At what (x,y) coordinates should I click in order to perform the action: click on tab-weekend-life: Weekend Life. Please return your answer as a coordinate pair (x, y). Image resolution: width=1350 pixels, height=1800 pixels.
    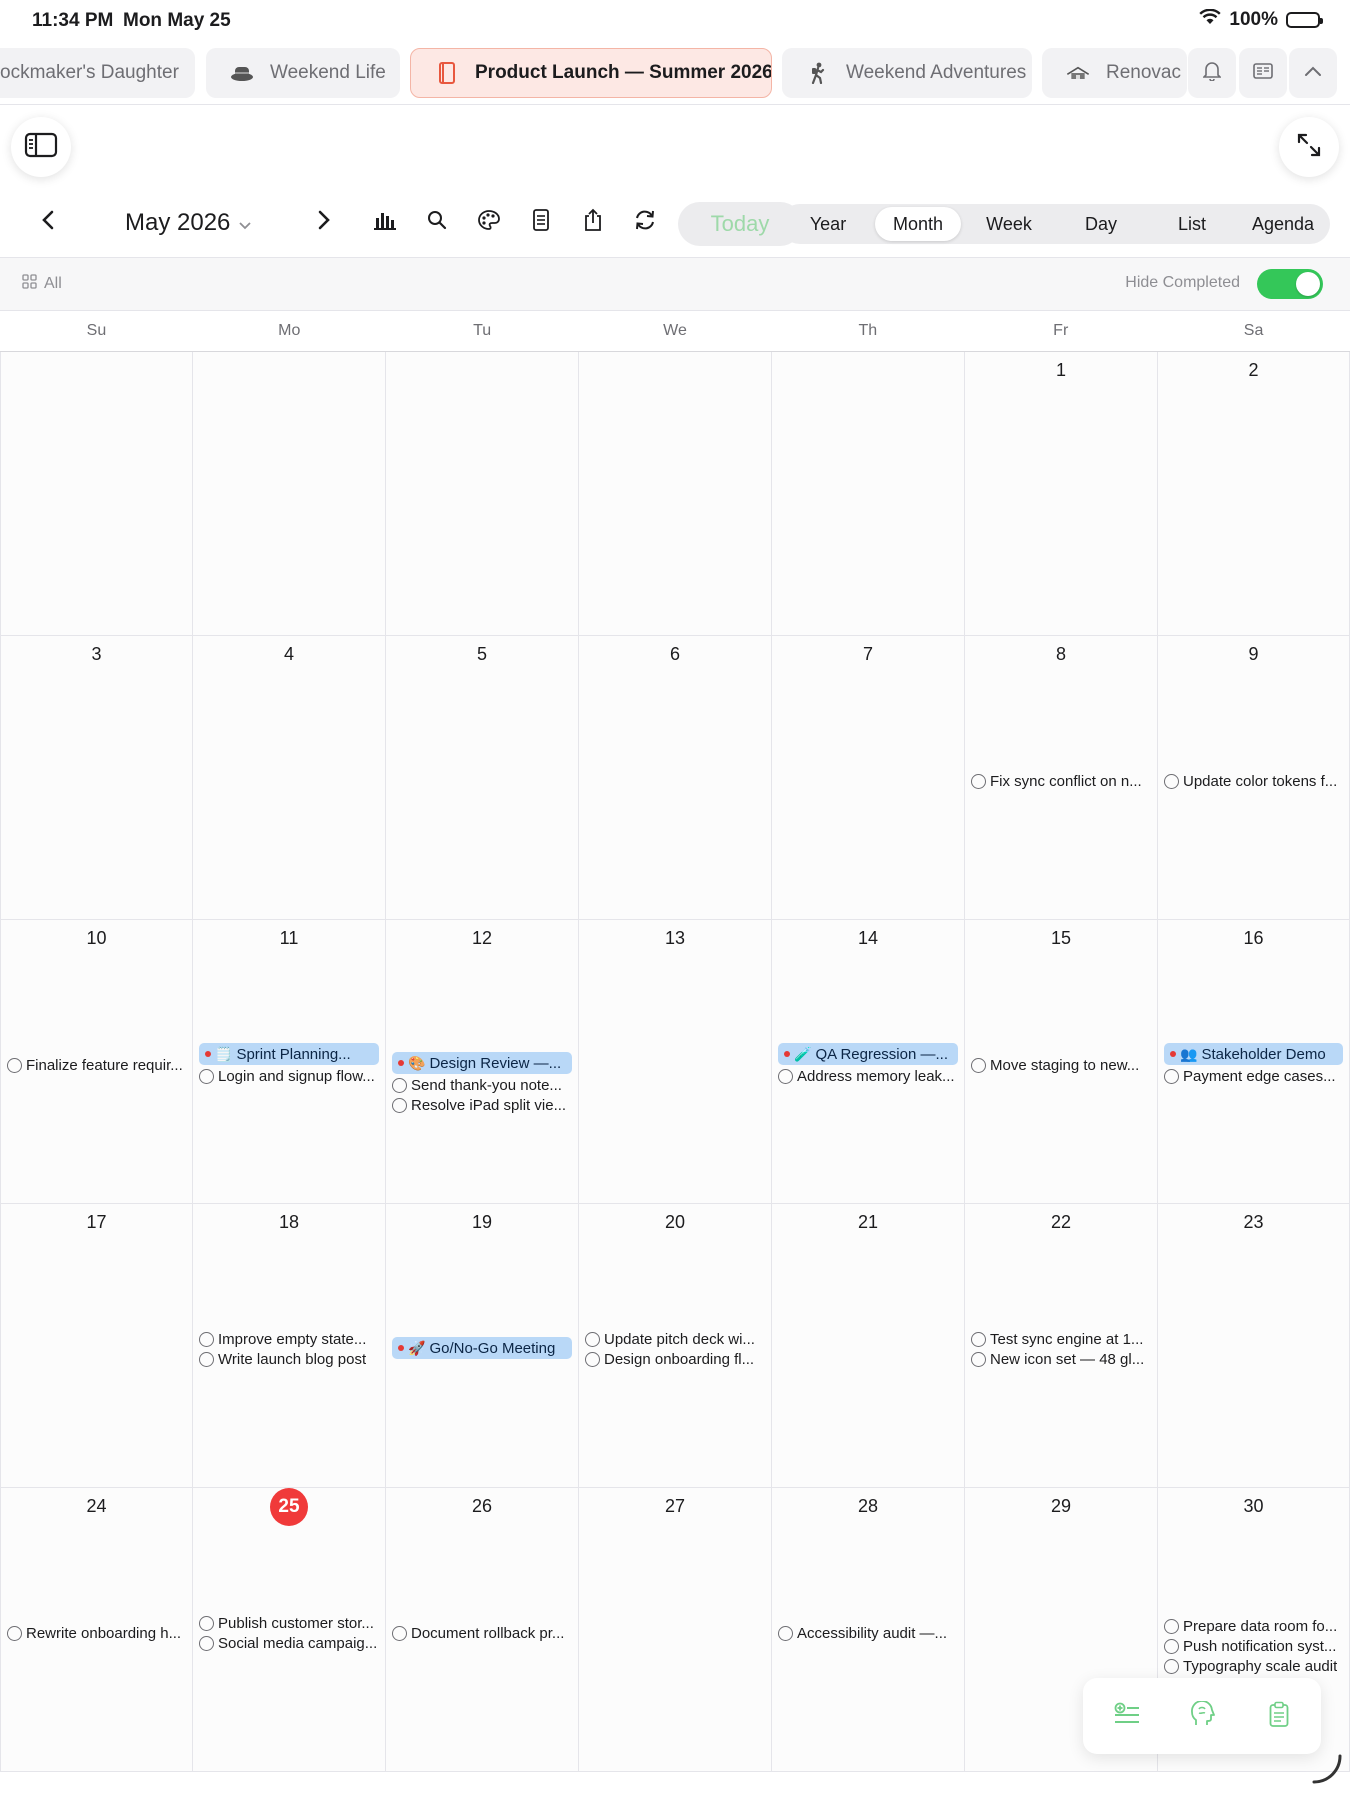
    Looking at the image, I should click on (303, 73).